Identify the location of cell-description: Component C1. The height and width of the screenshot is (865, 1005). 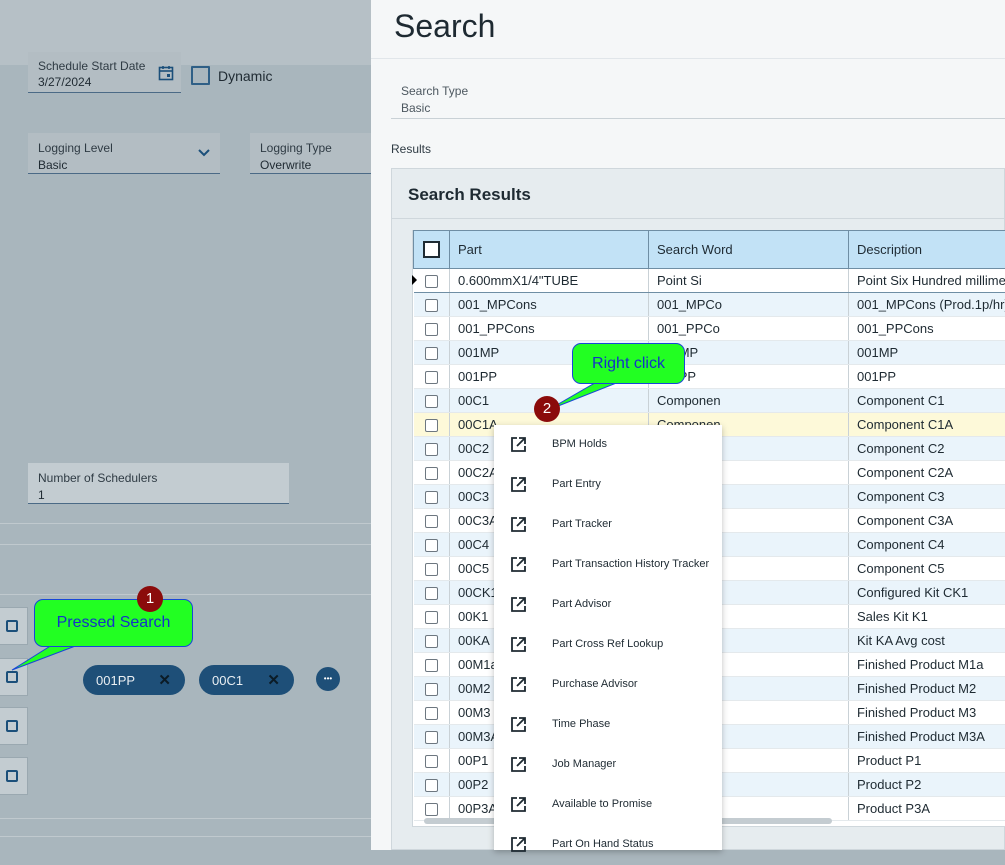
(927, 401).